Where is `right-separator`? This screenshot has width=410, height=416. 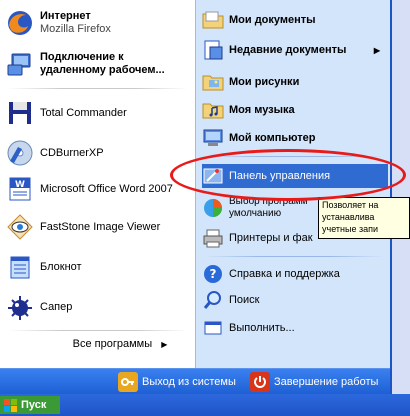 right-separator is located at coordinates (294, 156).